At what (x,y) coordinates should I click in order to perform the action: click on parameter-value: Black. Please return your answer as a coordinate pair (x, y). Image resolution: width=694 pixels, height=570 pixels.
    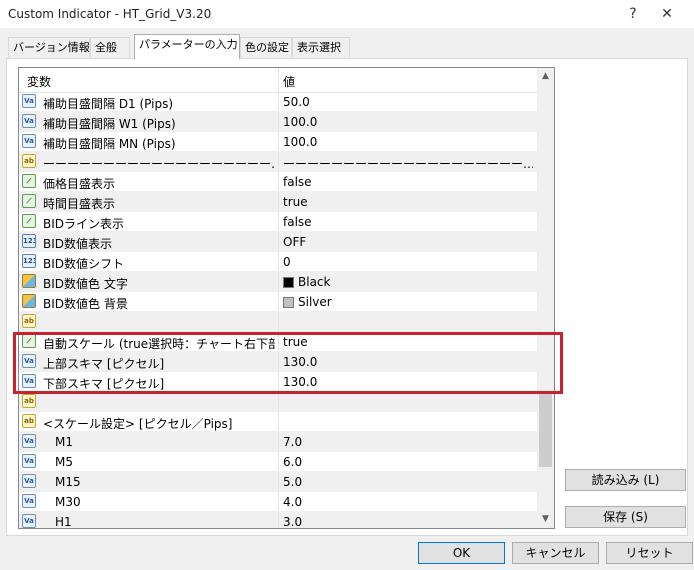
    Looking at the image, I should click on (408, 282).